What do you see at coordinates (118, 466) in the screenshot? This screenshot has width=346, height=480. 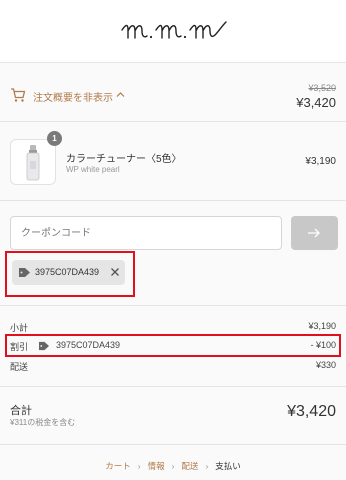 I see `breadcrumb-cart: カート` at bounding box center [118, 466].